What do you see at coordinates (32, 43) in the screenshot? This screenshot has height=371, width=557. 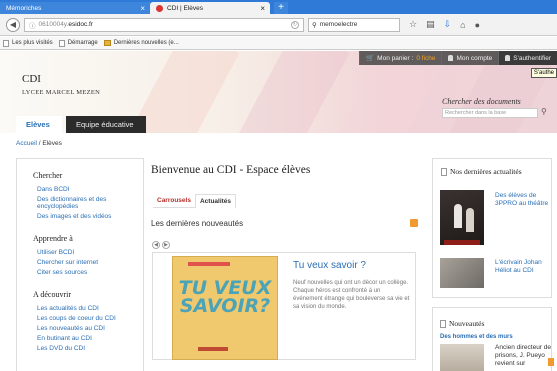 I see `bookmark-label: Les plus visités` at bounding box center [32, 43].